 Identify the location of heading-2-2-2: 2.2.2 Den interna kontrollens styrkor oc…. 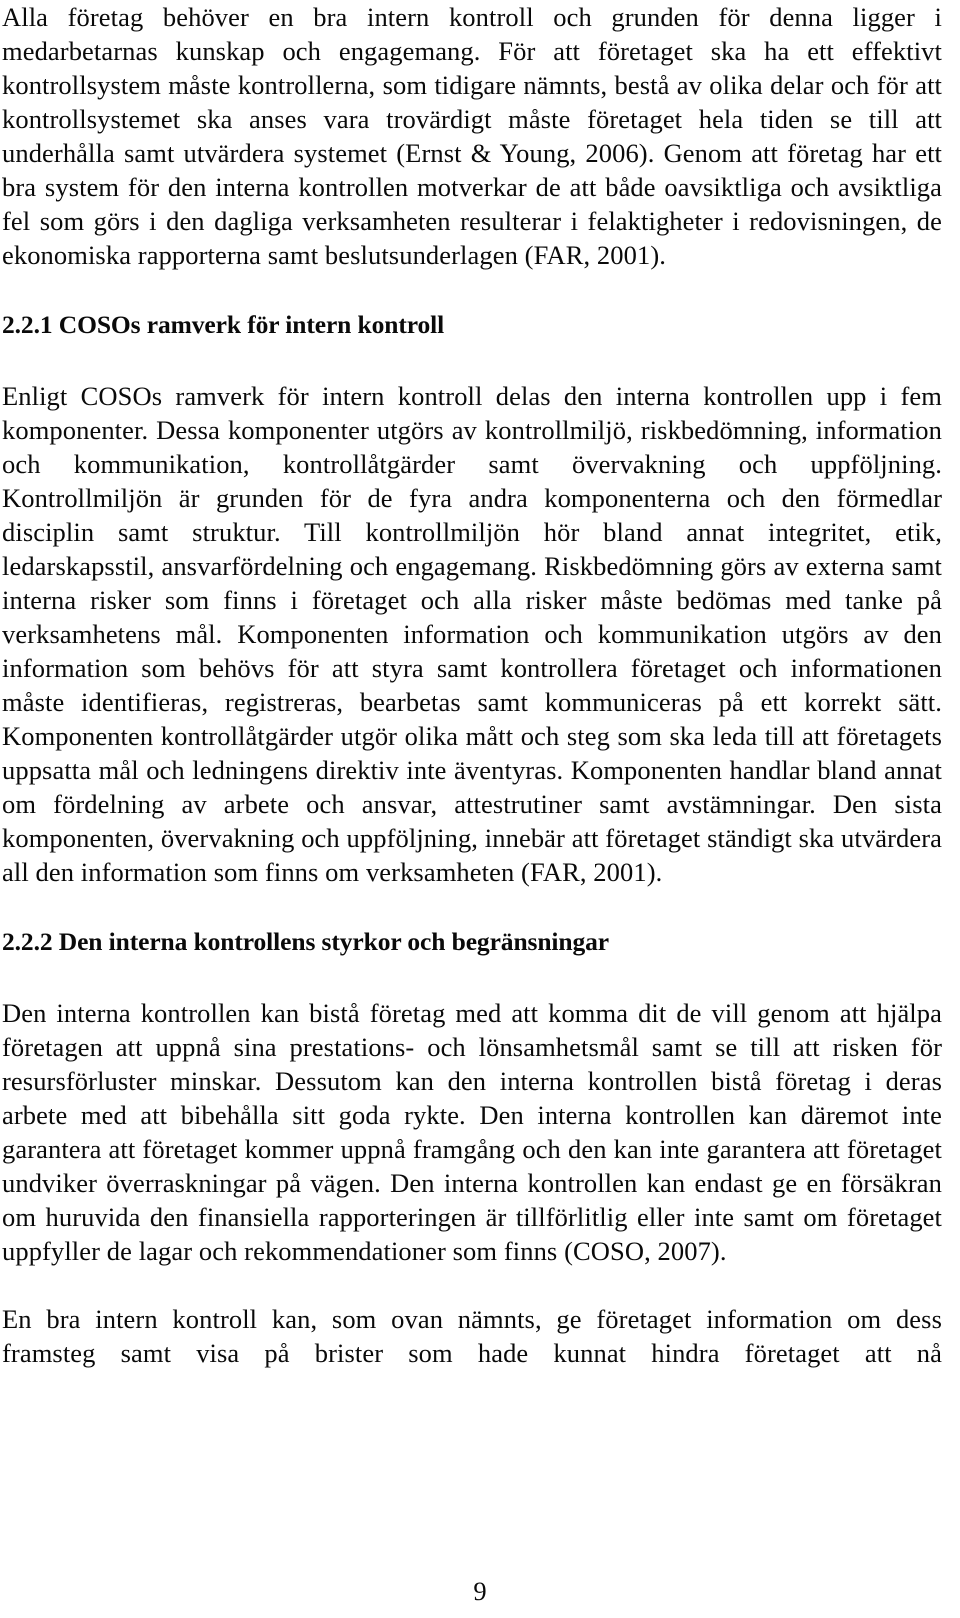
(306, 941).